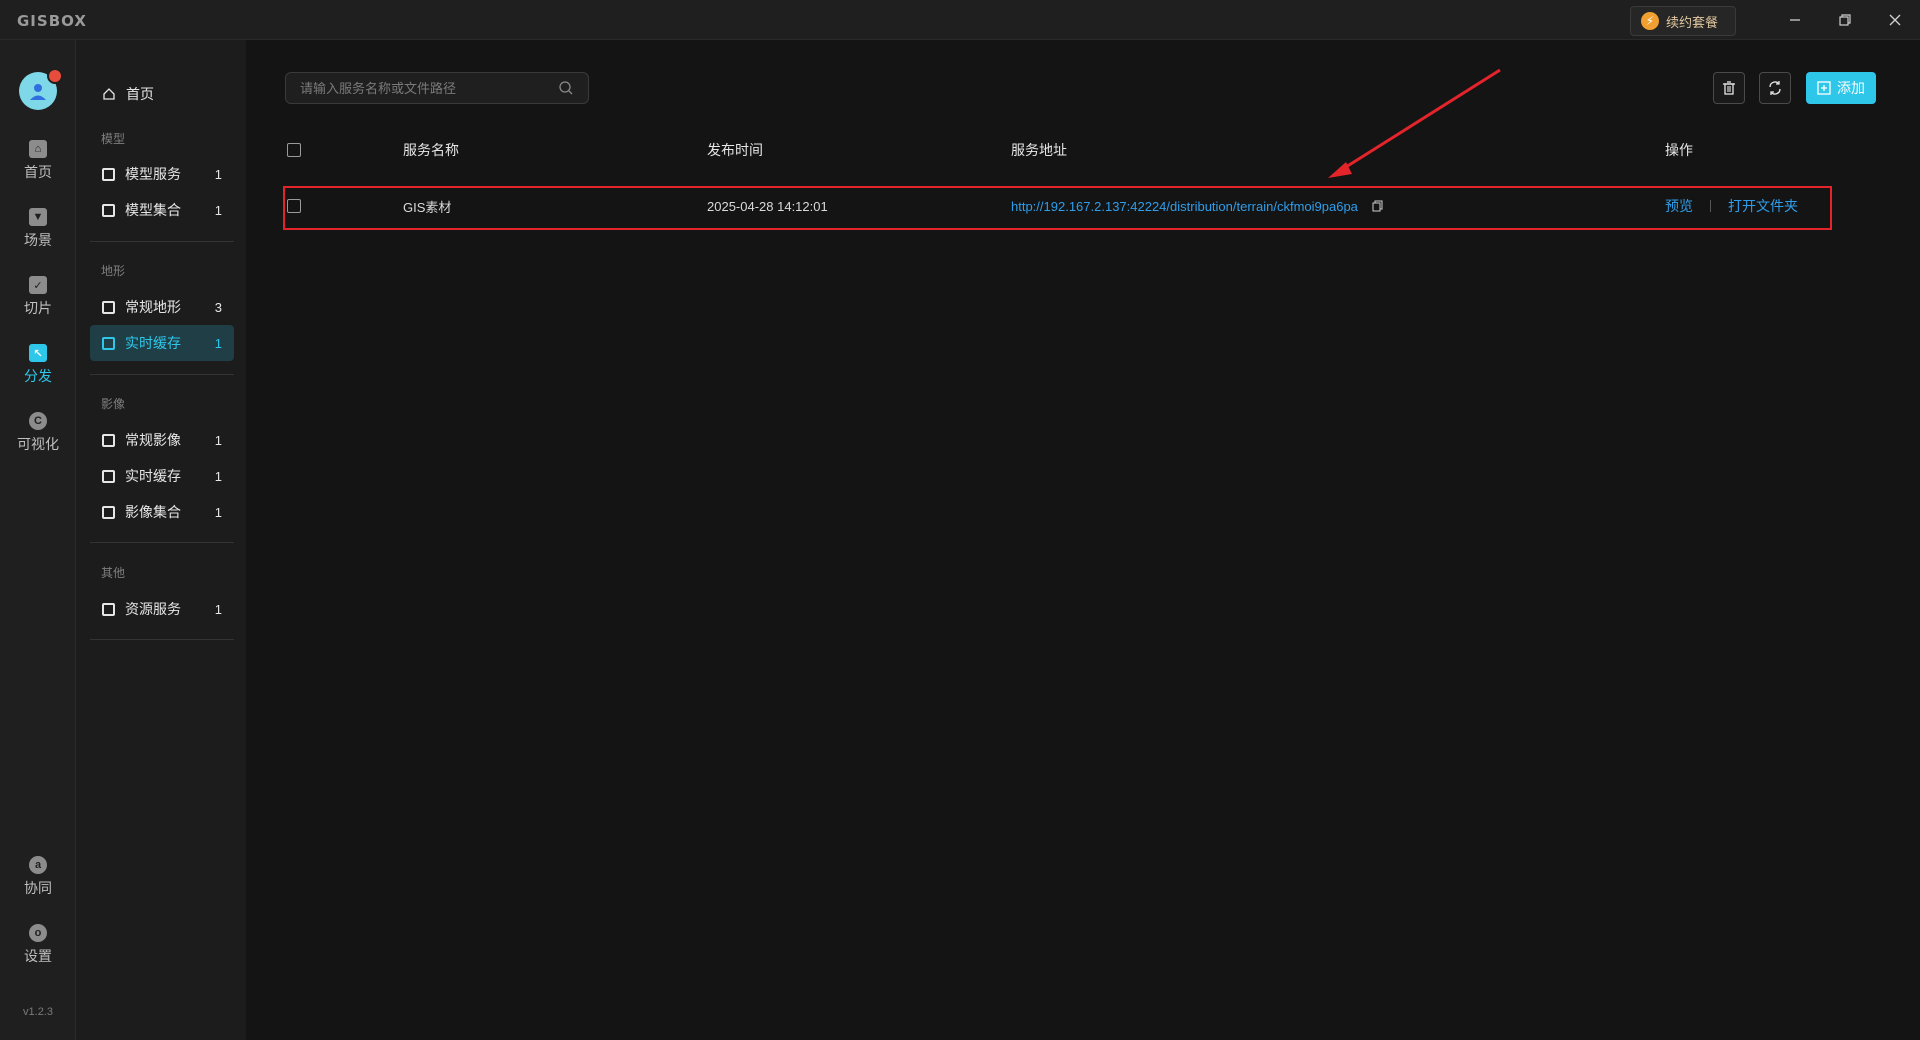  What do you see at coordinates (960, 20) in the screenshot?
I see `title-bar: GISBOX ⚡ 续约套餐` at bounding box center [960, 20].